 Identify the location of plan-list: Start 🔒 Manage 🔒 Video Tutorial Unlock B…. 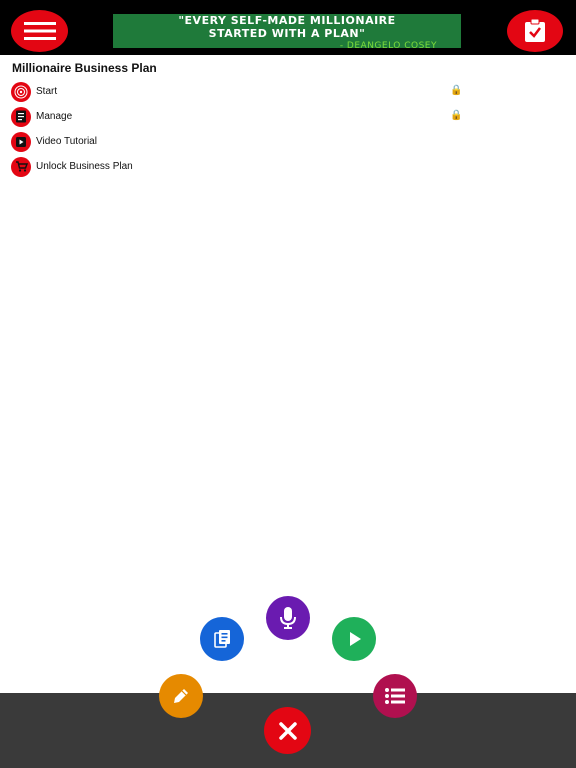
(239, 129).